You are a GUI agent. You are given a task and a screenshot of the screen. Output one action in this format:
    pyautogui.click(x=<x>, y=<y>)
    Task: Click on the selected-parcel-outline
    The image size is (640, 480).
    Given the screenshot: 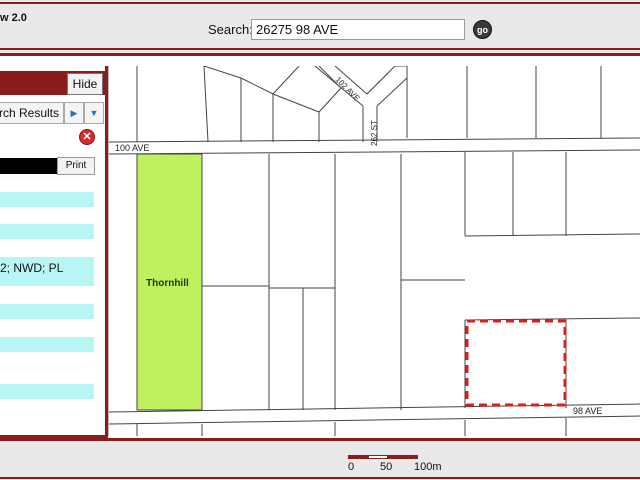 What is the action you would take?
    pyautogui.click(x=516, y=363)
    